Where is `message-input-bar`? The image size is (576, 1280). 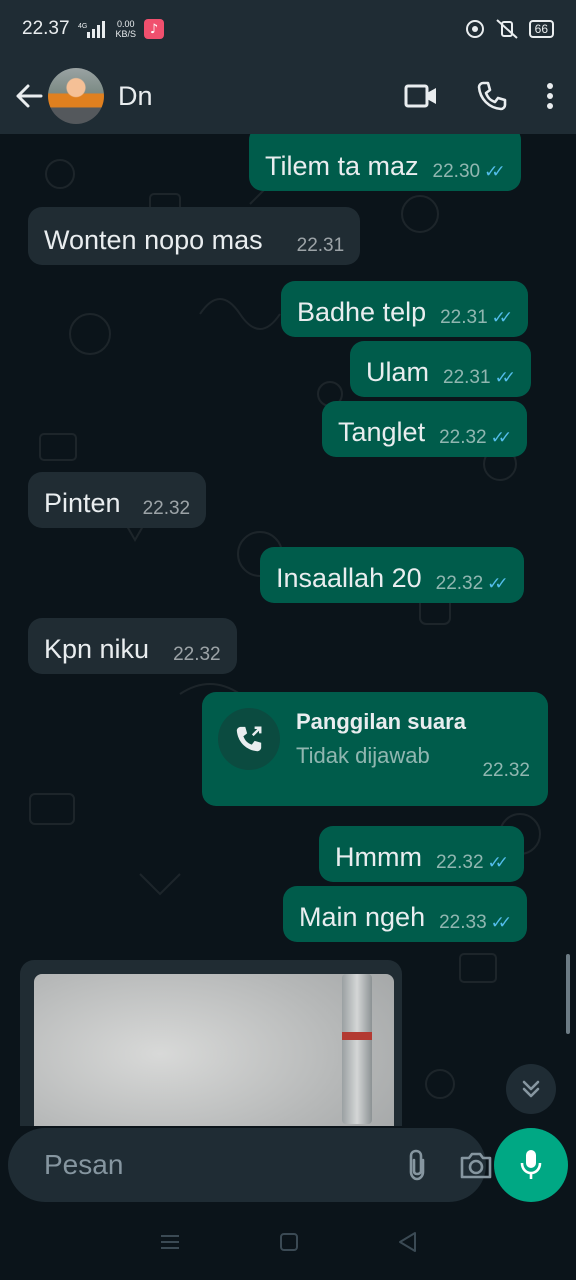
message-input-bar is located at coordinates (250, 1165).